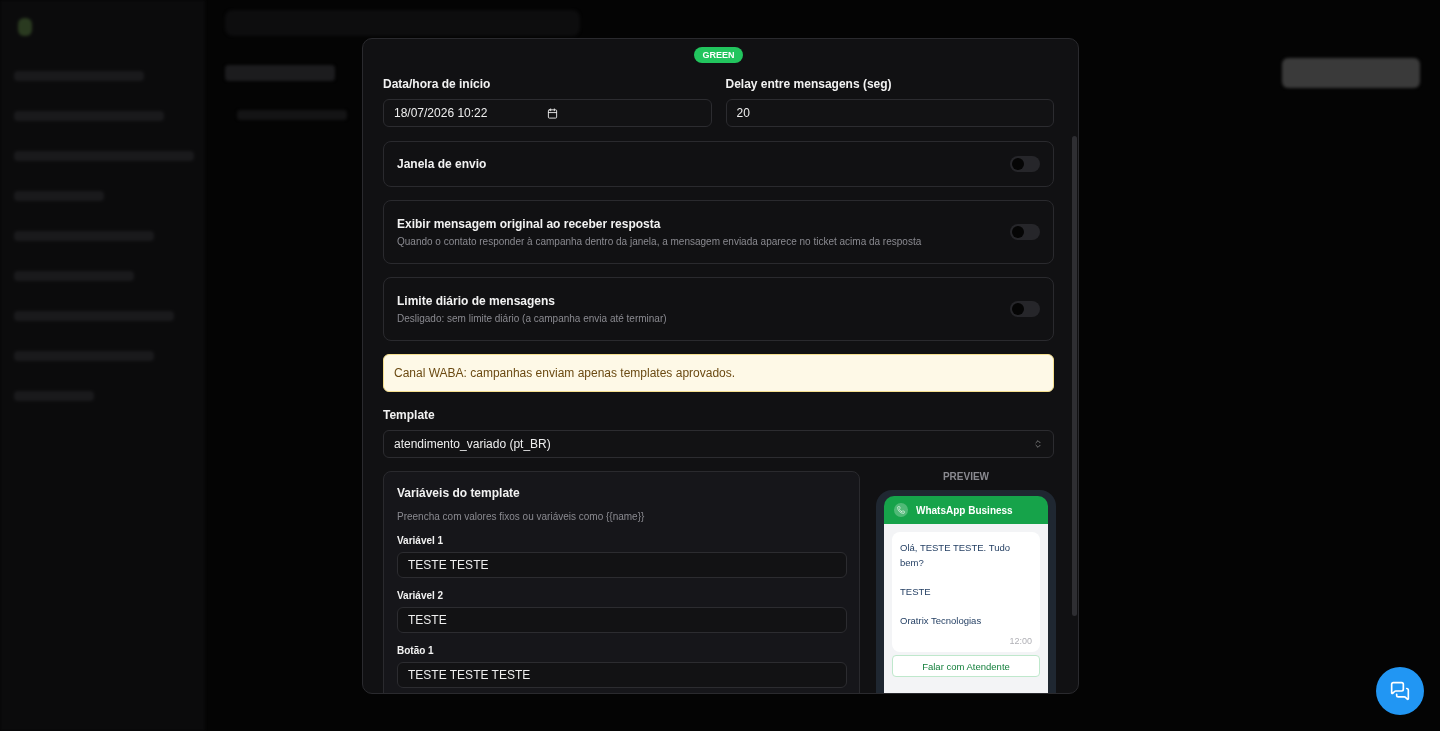 This screenshot has height=731, width=1440. I want to click on calendar-icon, so click(553, 113).